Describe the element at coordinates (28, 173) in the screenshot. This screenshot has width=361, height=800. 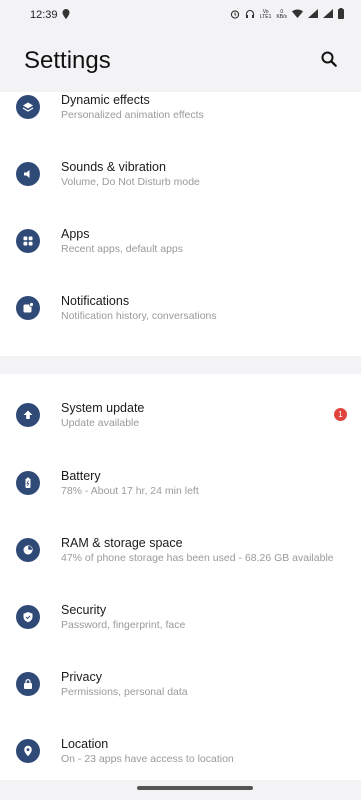
I see `speaker-icon` at that location.